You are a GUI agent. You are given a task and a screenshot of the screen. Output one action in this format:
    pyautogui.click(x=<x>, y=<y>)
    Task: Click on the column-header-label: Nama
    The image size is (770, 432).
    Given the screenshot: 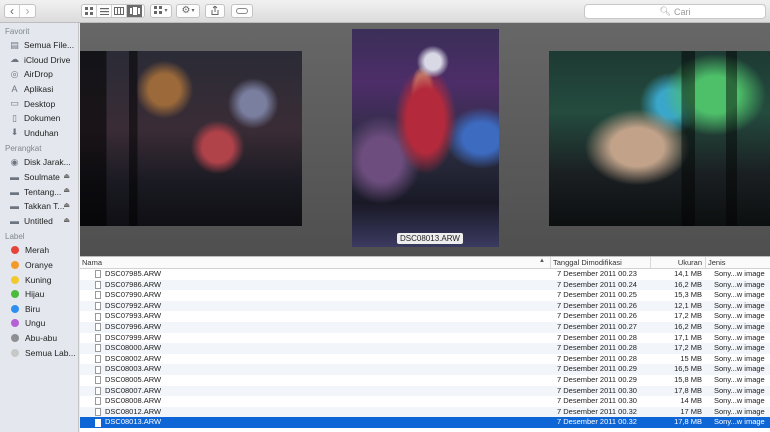 What is the action you would take?
    pyautogui.click(x=92, y=262)
    